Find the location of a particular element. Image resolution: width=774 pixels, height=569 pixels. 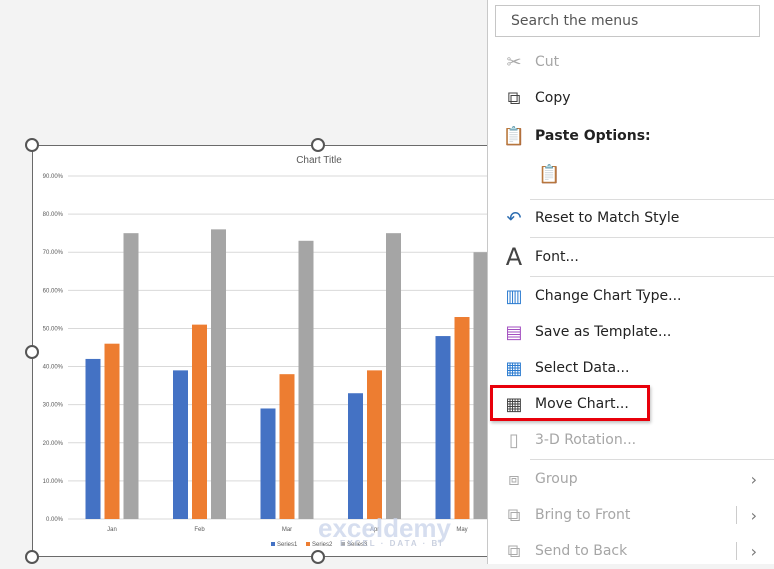

bar-series1-mar is located at coordinates (268, 463).